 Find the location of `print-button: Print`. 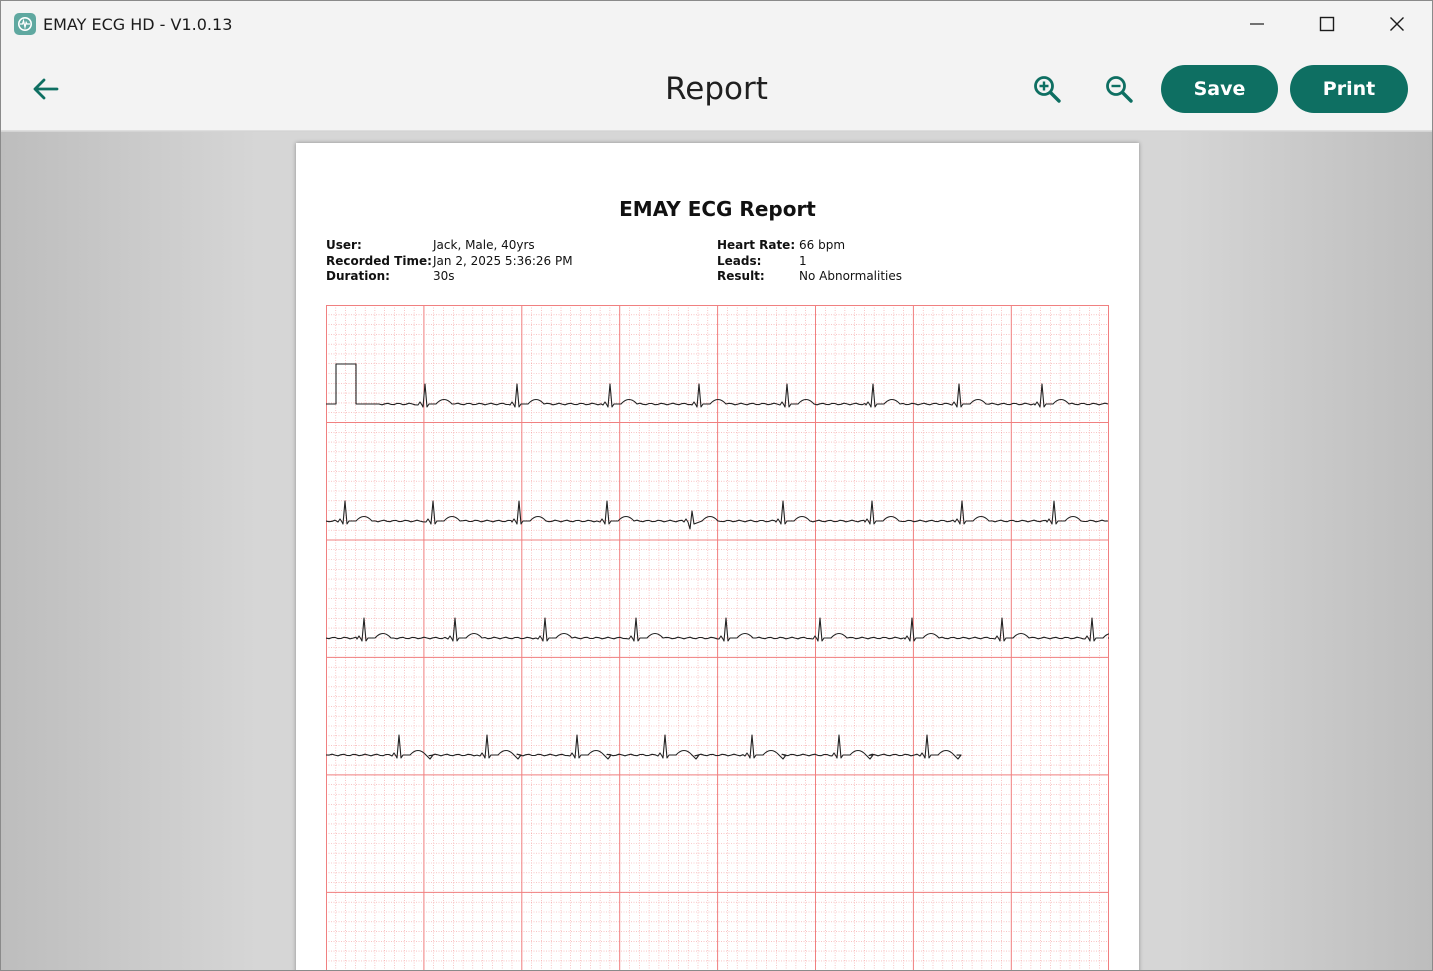

print-button: Print is located at coordinates (1349, 89).